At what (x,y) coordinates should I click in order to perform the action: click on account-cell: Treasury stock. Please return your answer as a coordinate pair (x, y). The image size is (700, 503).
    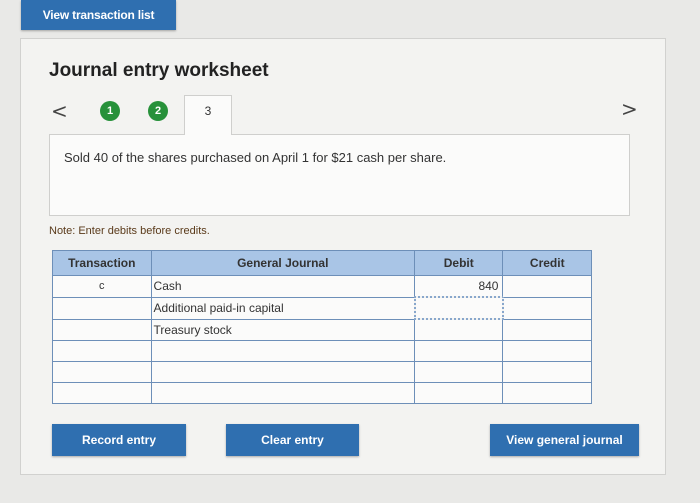
    Looking at the image, I should click on (283, 329).